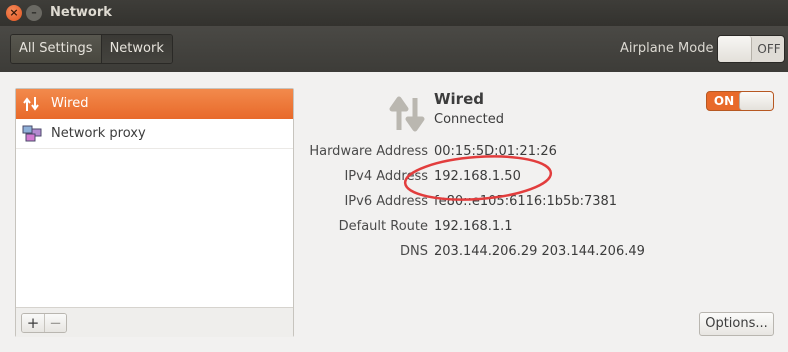  What do you see at coordinates (540, 229) in the screenshot?
I see `detail-row-default-route: Default Route 192.168.1.1` at bounding box center [540, 229].